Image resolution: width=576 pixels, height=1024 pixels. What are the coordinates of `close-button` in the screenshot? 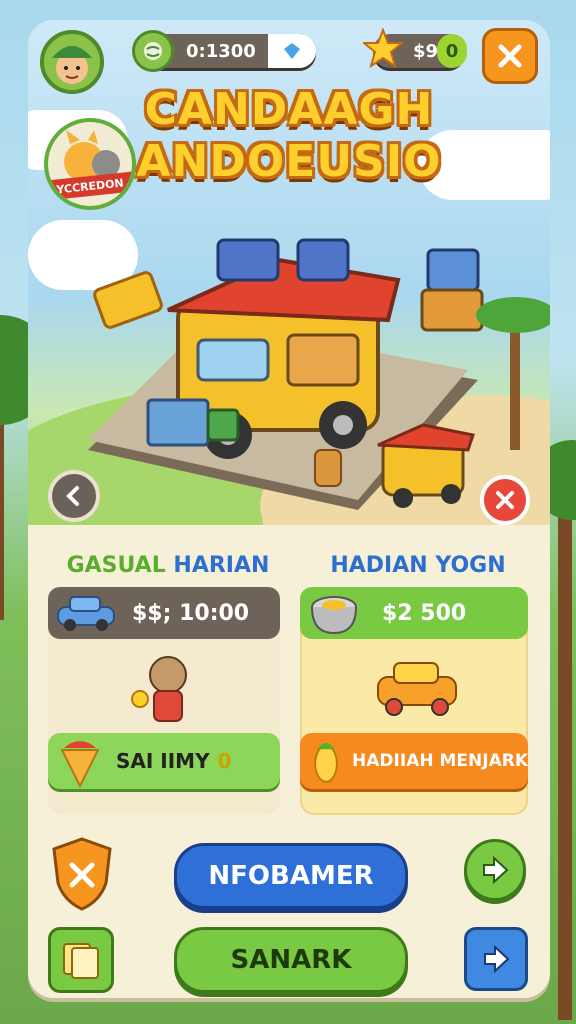 It's located at (510, 56).